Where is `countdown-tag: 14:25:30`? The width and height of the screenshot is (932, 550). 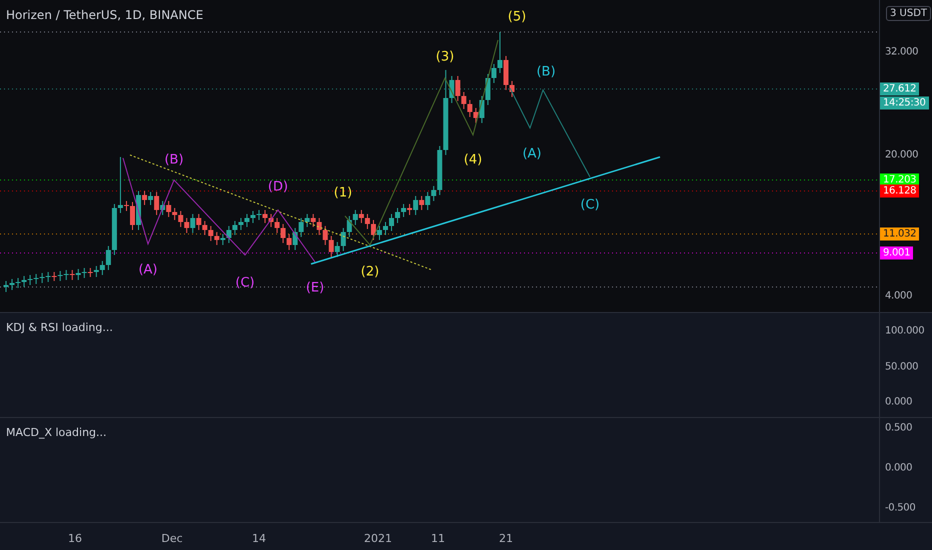
countdown-tag: 14:25:30 is located at coordinates (904, 103).